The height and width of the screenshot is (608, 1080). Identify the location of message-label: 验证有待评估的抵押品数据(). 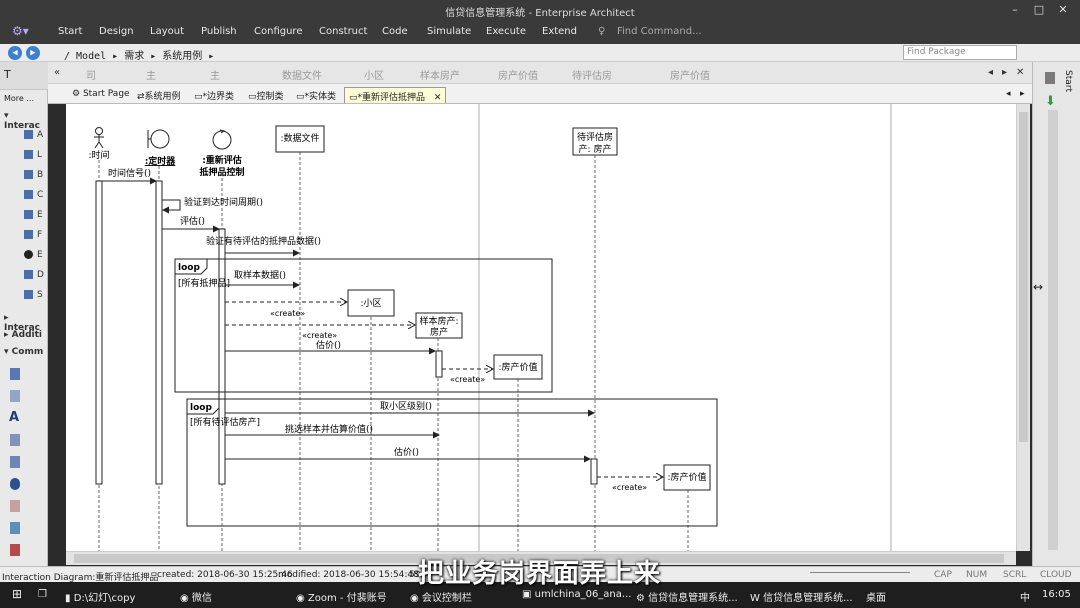
(263, 241).